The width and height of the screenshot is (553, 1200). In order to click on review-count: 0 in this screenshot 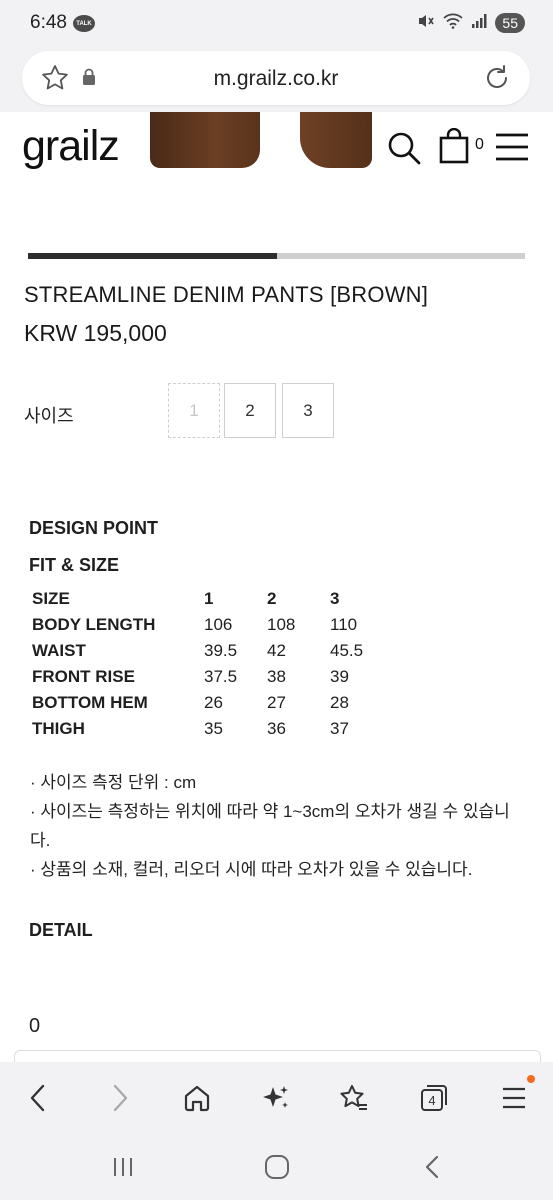, I will do `click(35, 1026)`.